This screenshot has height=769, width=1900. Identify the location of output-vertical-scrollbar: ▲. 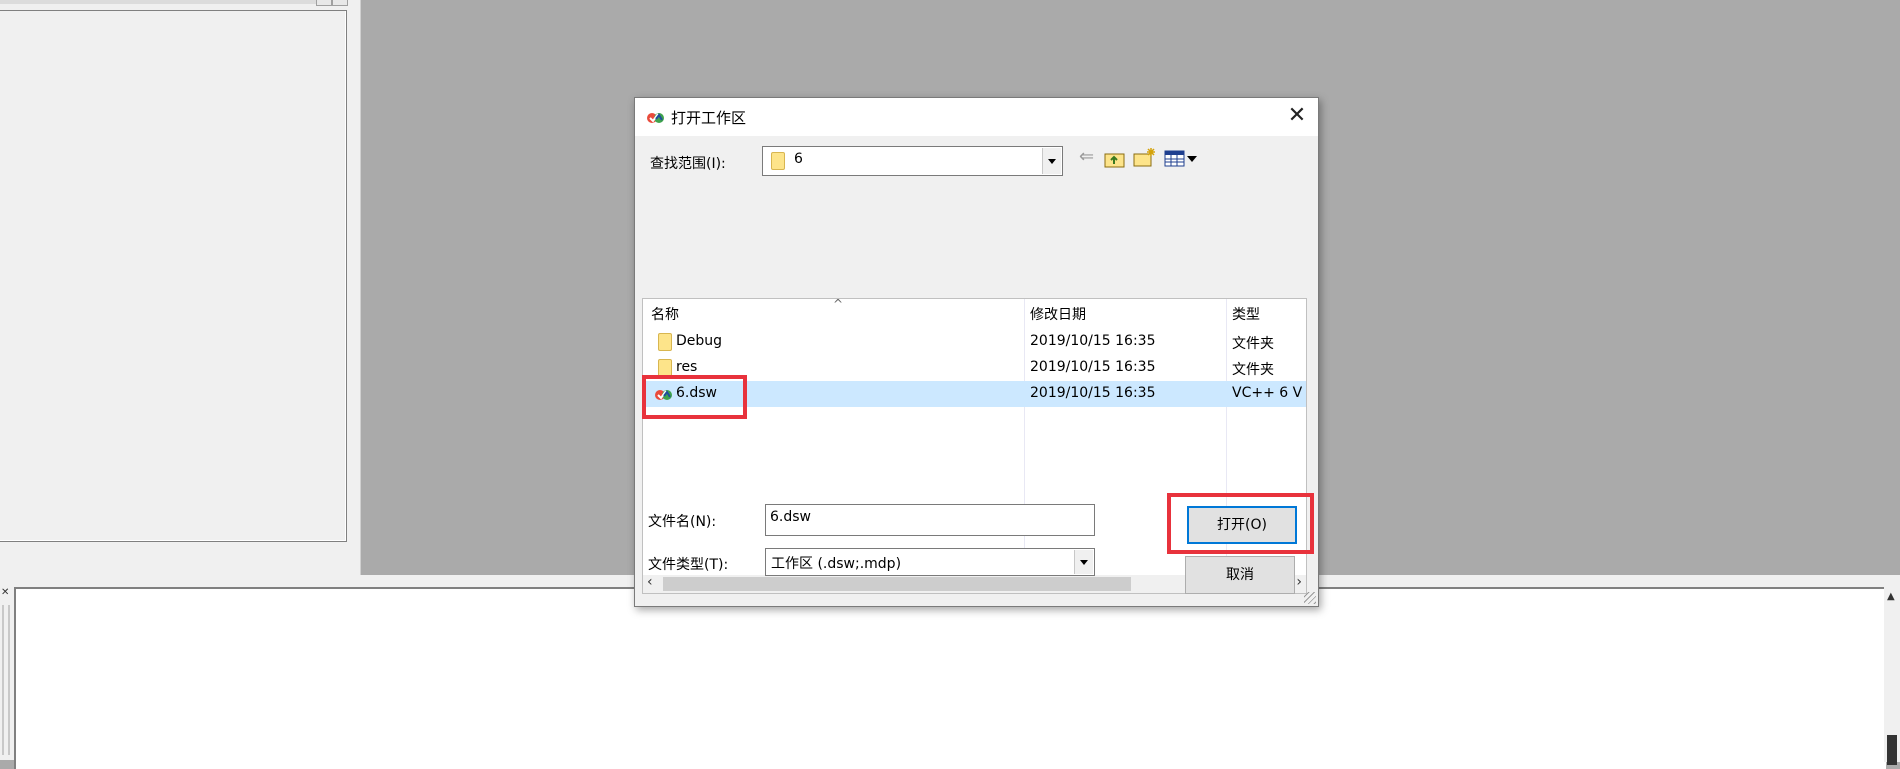
(1892, 676).